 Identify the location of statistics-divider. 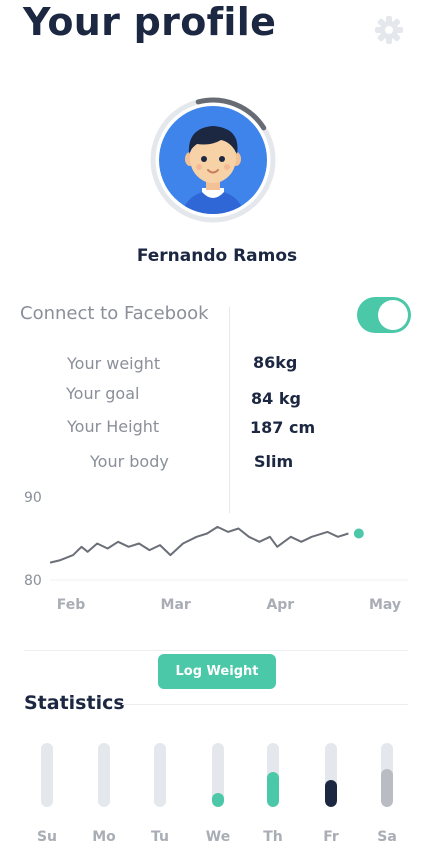
(265, 704).